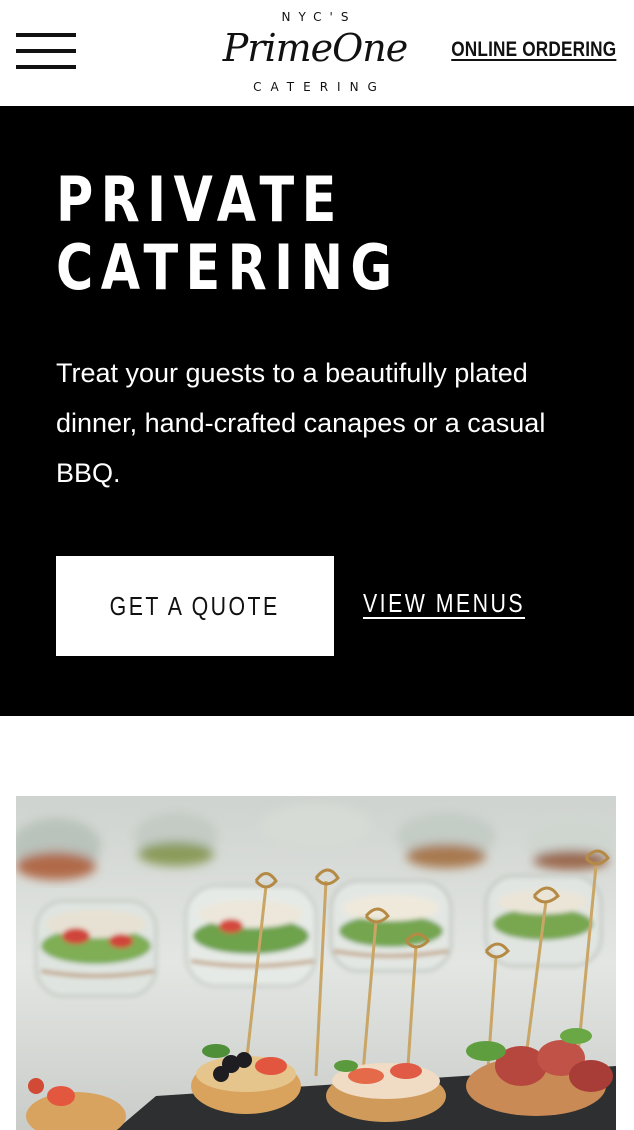 Image resolution: width=634 pixels, height=1130 pixels. I want to click on hero-title-line1: PRIVATE, so click(200, 199).